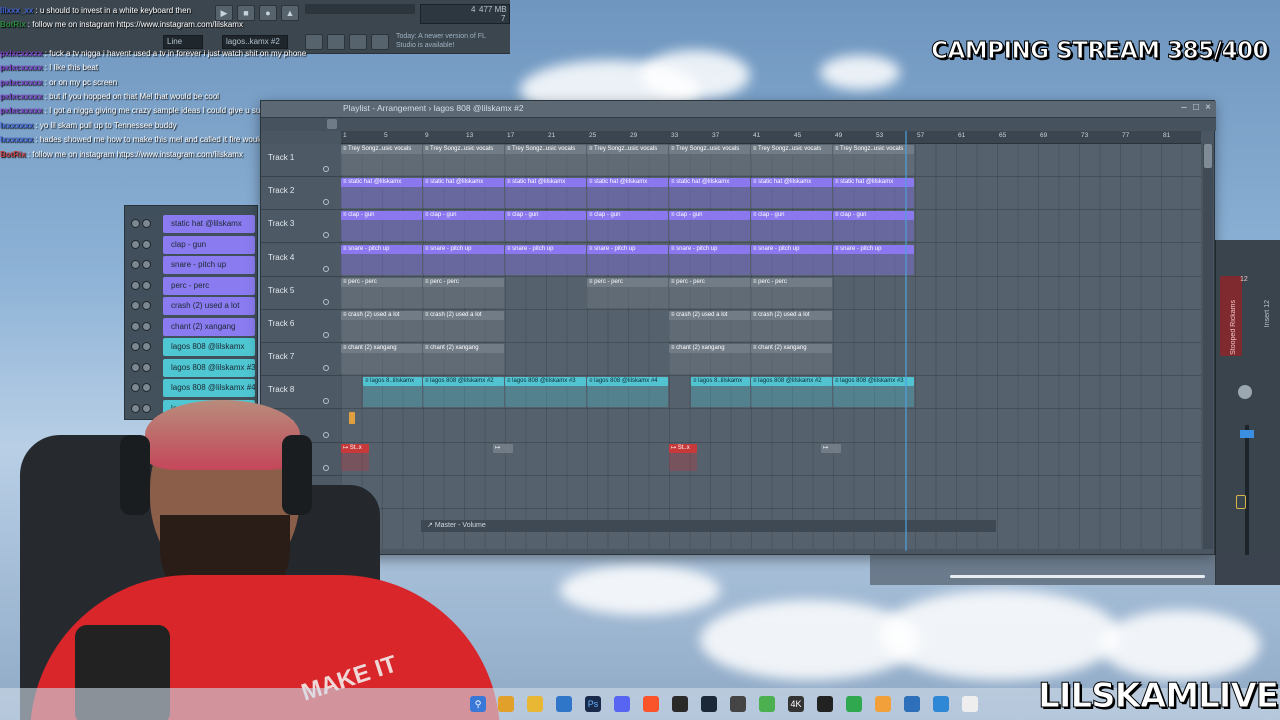 The height and width of the screenshot is (720, 1280). I want to click on discord-icon, so click(622, 704).